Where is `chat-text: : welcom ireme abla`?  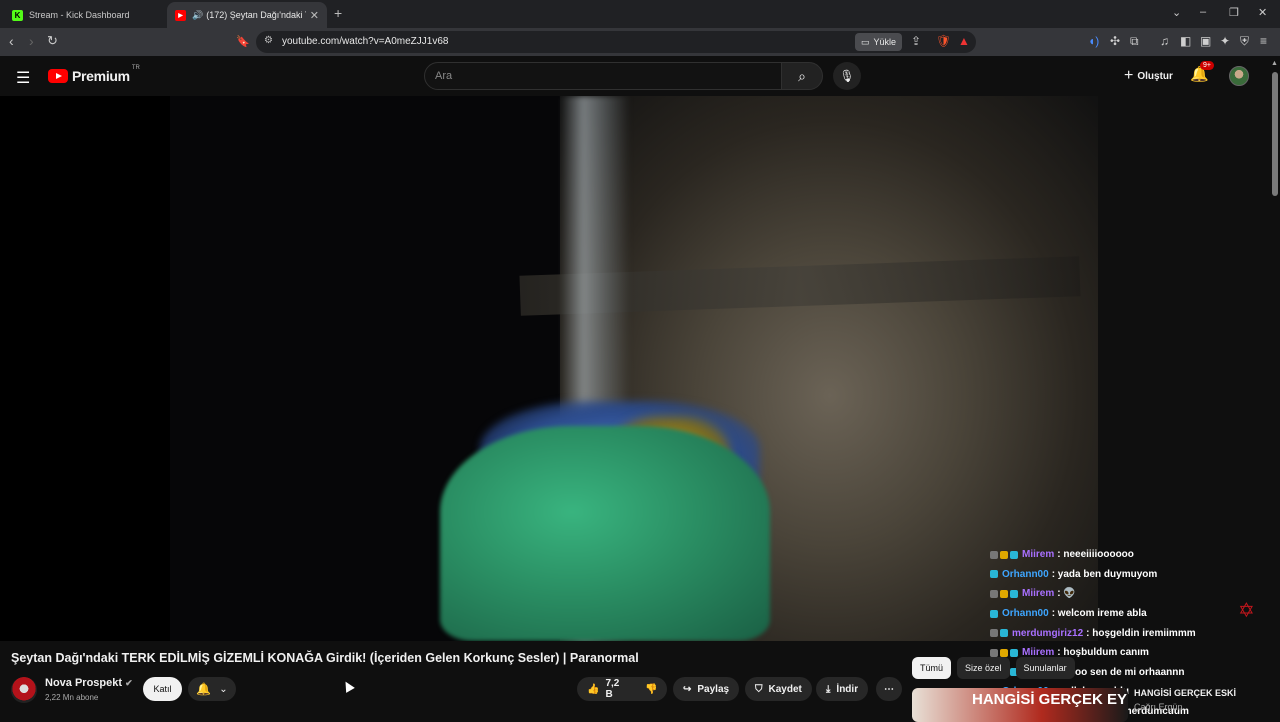
chat-text: : welcom ireme abla is located at coordinates (1099, 614).